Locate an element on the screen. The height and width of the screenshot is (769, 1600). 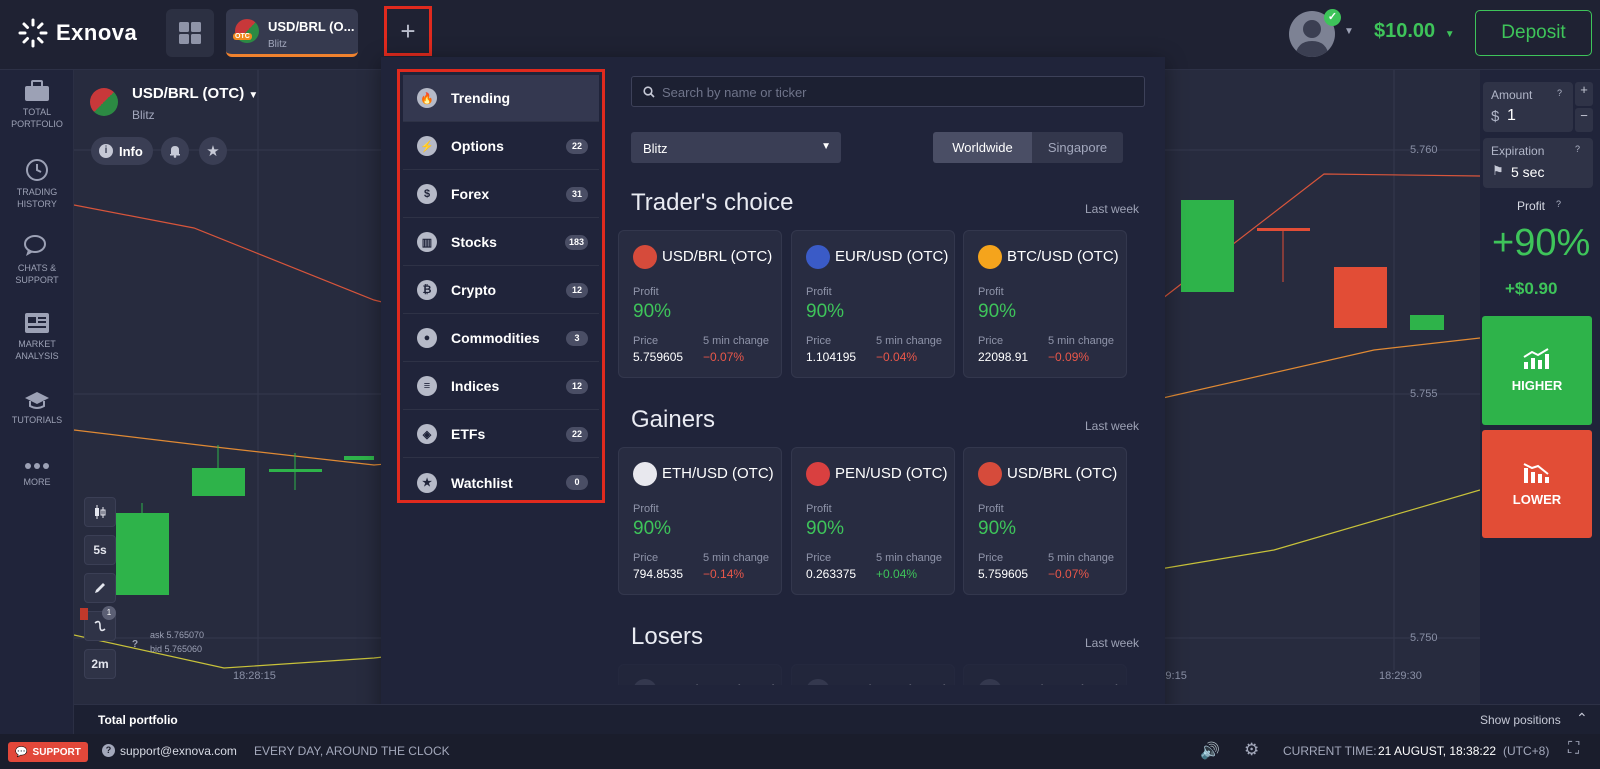
lower-button: LOWER is located at coordinates (1537, 484).